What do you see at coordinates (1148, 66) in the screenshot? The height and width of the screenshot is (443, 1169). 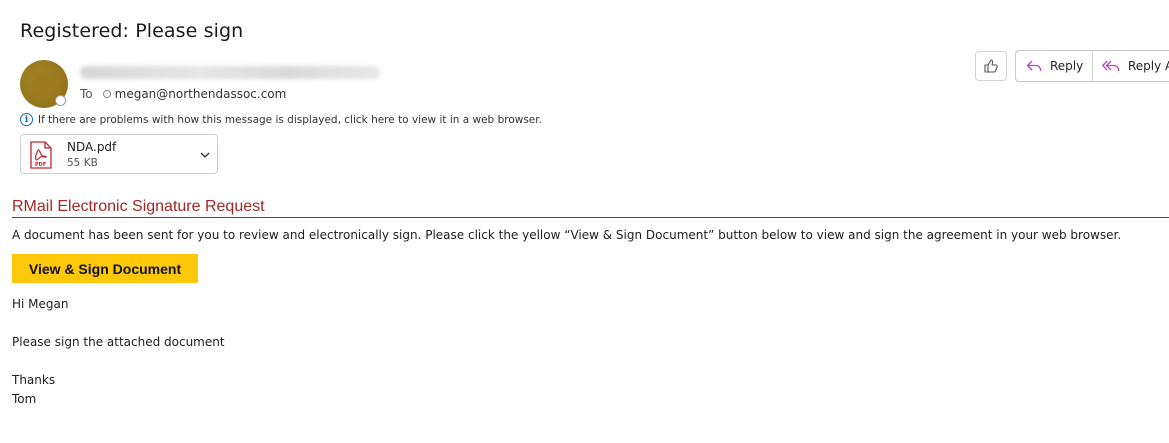 I see `reply-all-label: Reply A` at bounding box center [1148, 66].